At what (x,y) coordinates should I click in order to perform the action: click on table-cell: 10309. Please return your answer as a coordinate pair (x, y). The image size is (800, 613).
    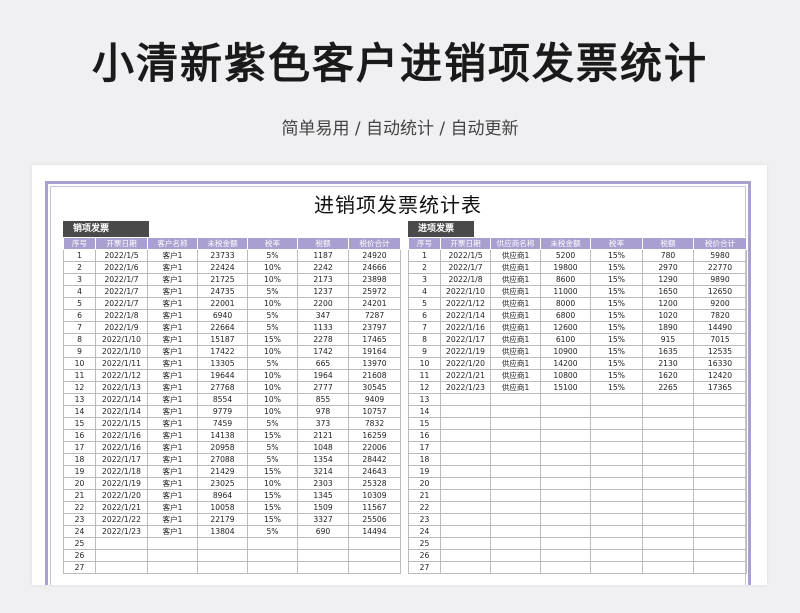
    Looking at the image, I should click on (374, 495).